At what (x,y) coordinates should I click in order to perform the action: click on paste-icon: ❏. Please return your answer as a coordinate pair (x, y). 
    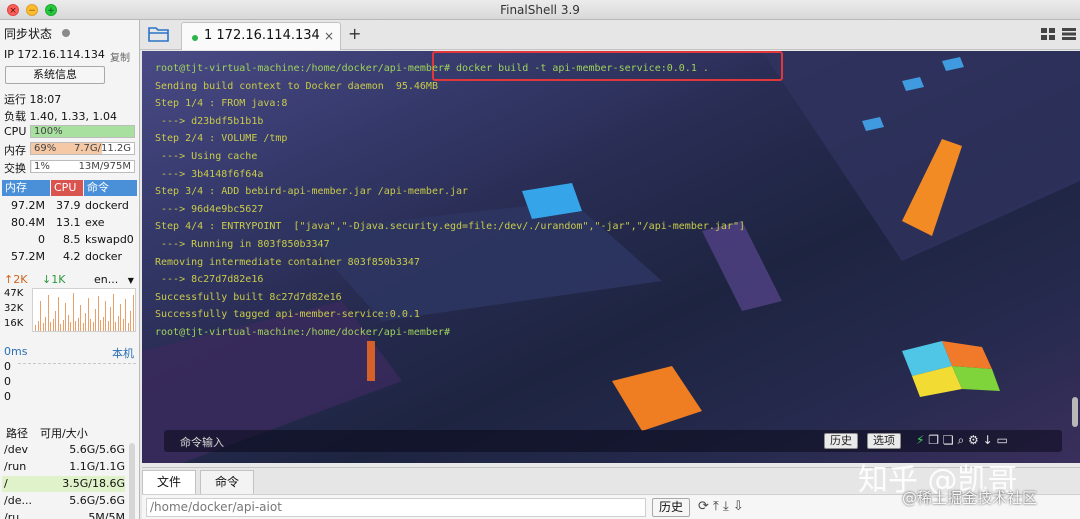
    Looking at the image, I should click on (948, 440).